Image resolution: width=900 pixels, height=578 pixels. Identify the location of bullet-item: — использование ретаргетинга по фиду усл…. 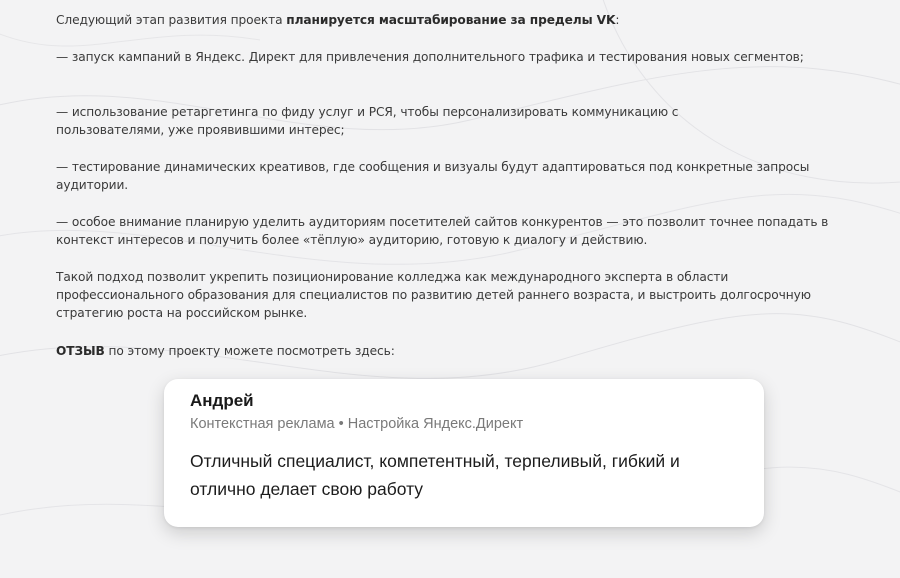
(367, 121).